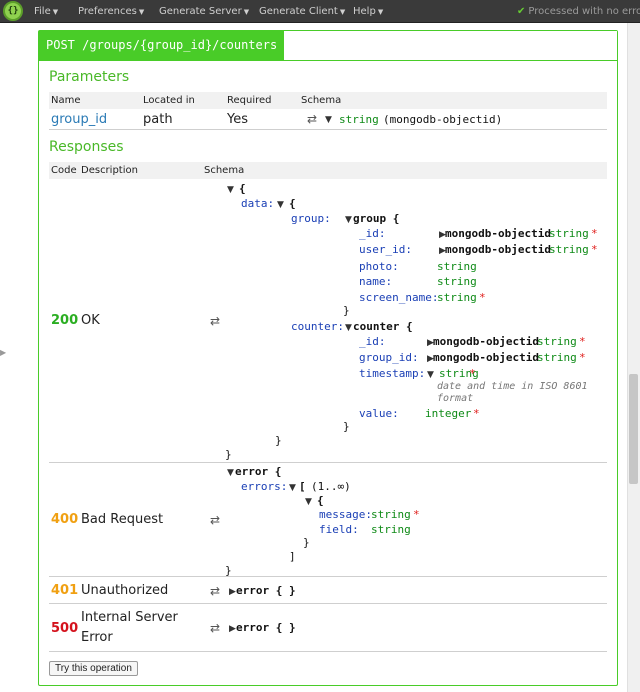 The width and height of the screenshot is (640, 692). Describe the element at coordinates (249, 100) in the screenshot. I see `col-required: Required` at that location.